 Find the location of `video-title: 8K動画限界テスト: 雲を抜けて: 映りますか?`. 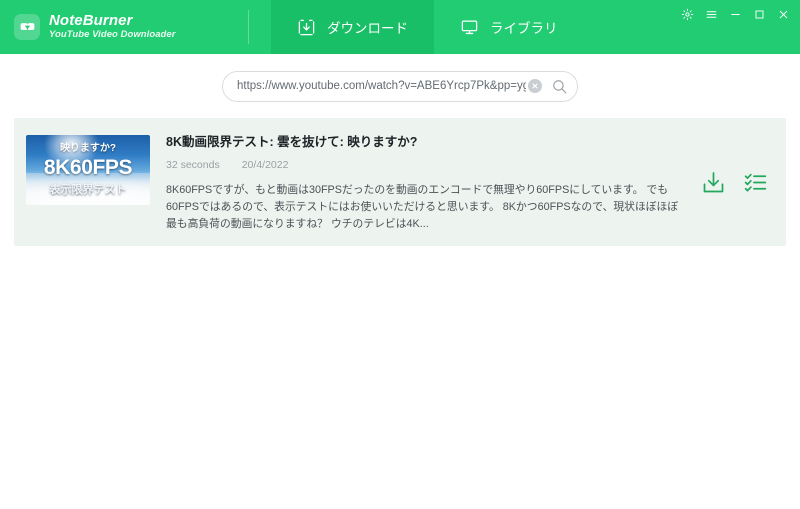

video-title: 8K動画限界テスト: 雲を抜けて: 映りますか? is located at coordinates (292, 142).